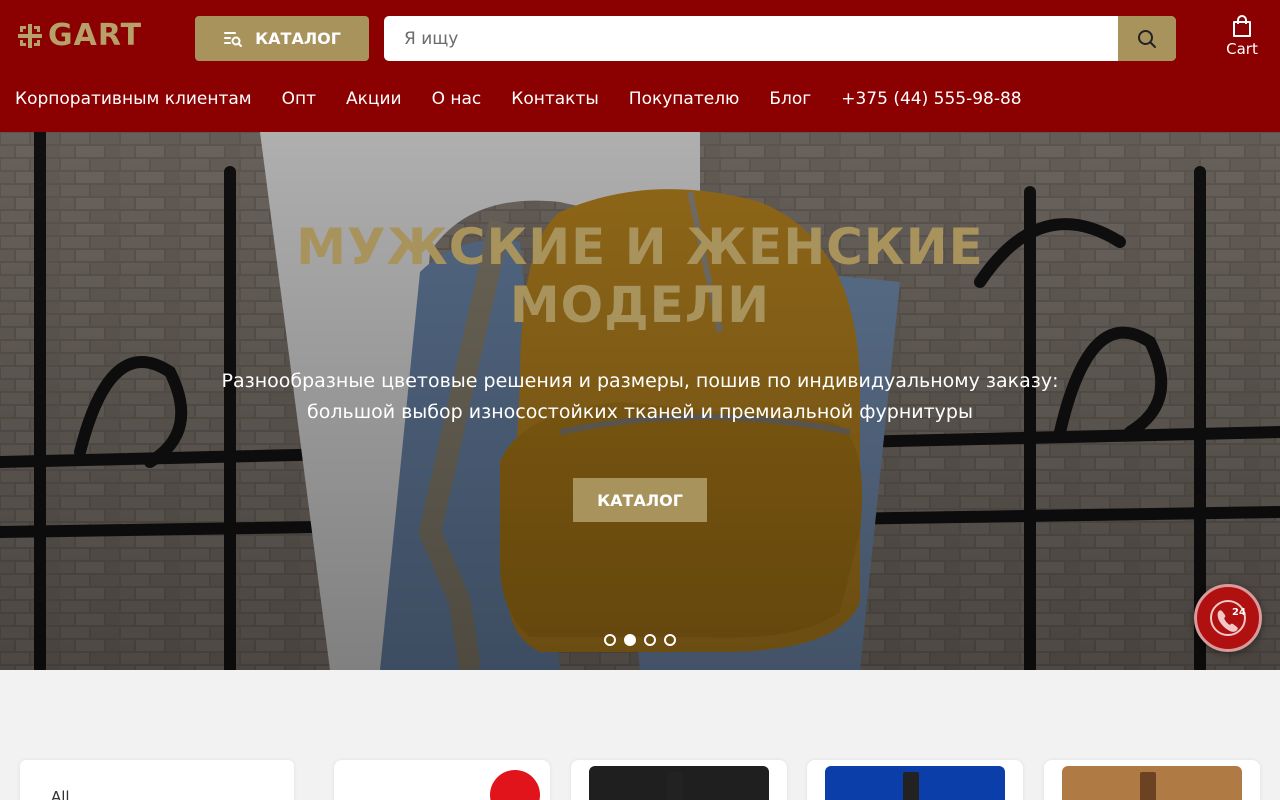  Describe the element at coordinates (60, 794) in the screenshot. I see `category-item-all: All` at that location.